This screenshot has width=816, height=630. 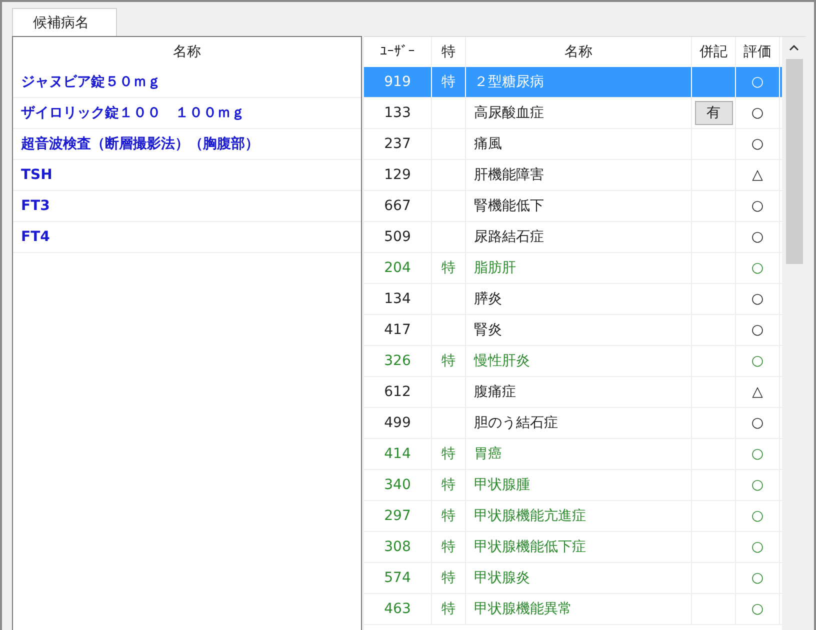 I want to click on table-row: 134 膵炎 ○, so click(x=573, y=299).